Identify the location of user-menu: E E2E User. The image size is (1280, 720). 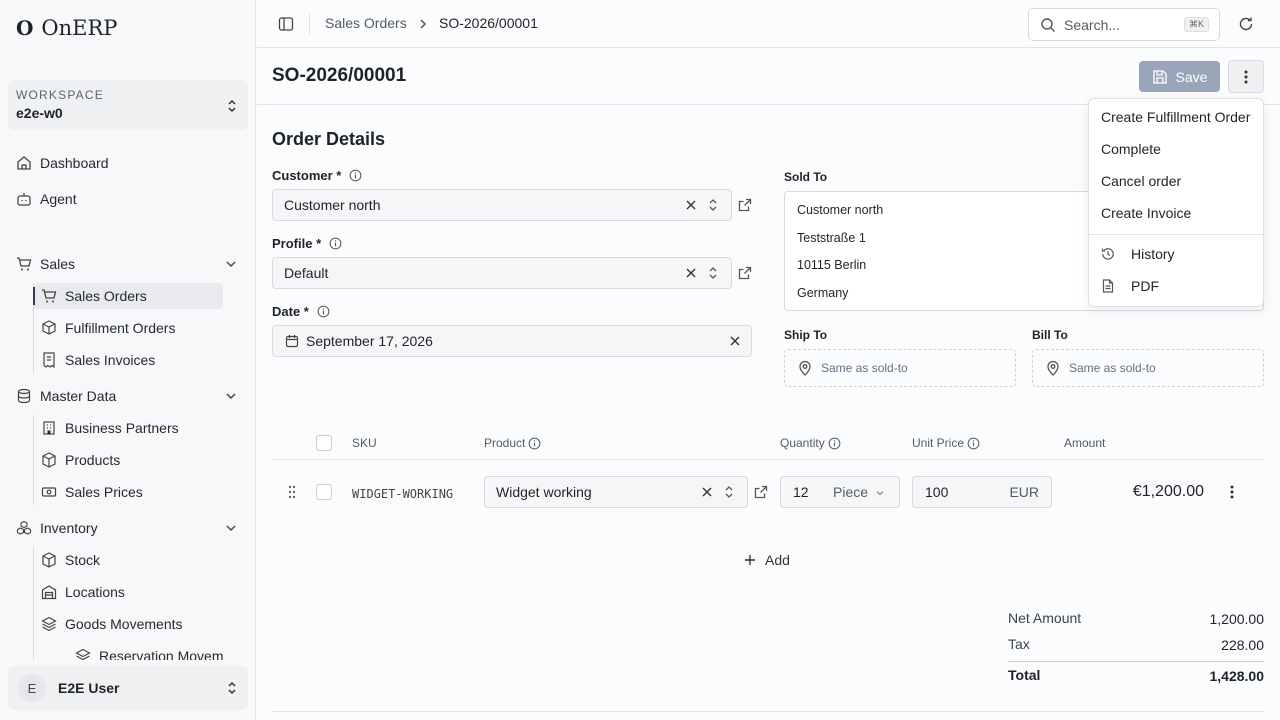
(128, 688).